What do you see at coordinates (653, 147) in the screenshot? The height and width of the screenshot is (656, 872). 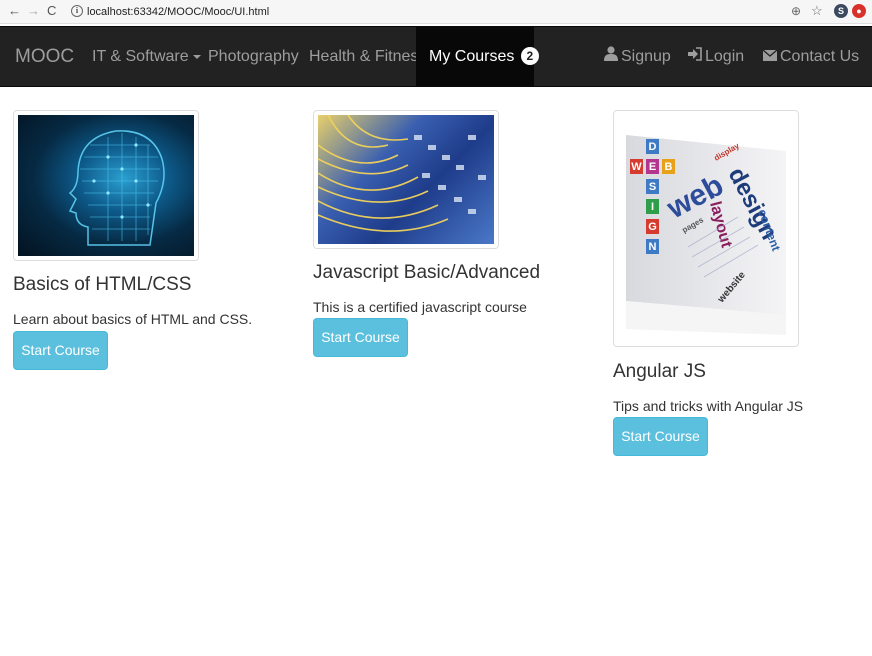 I see `design-letter: D` at bounding box center [653, 147].